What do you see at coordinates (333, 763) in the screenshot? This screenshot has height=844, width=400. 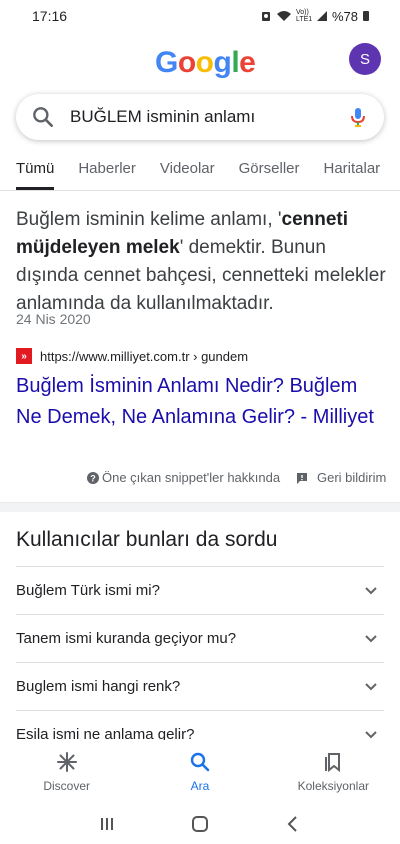 I see `collections-icon` at bounding box center [333, 763].